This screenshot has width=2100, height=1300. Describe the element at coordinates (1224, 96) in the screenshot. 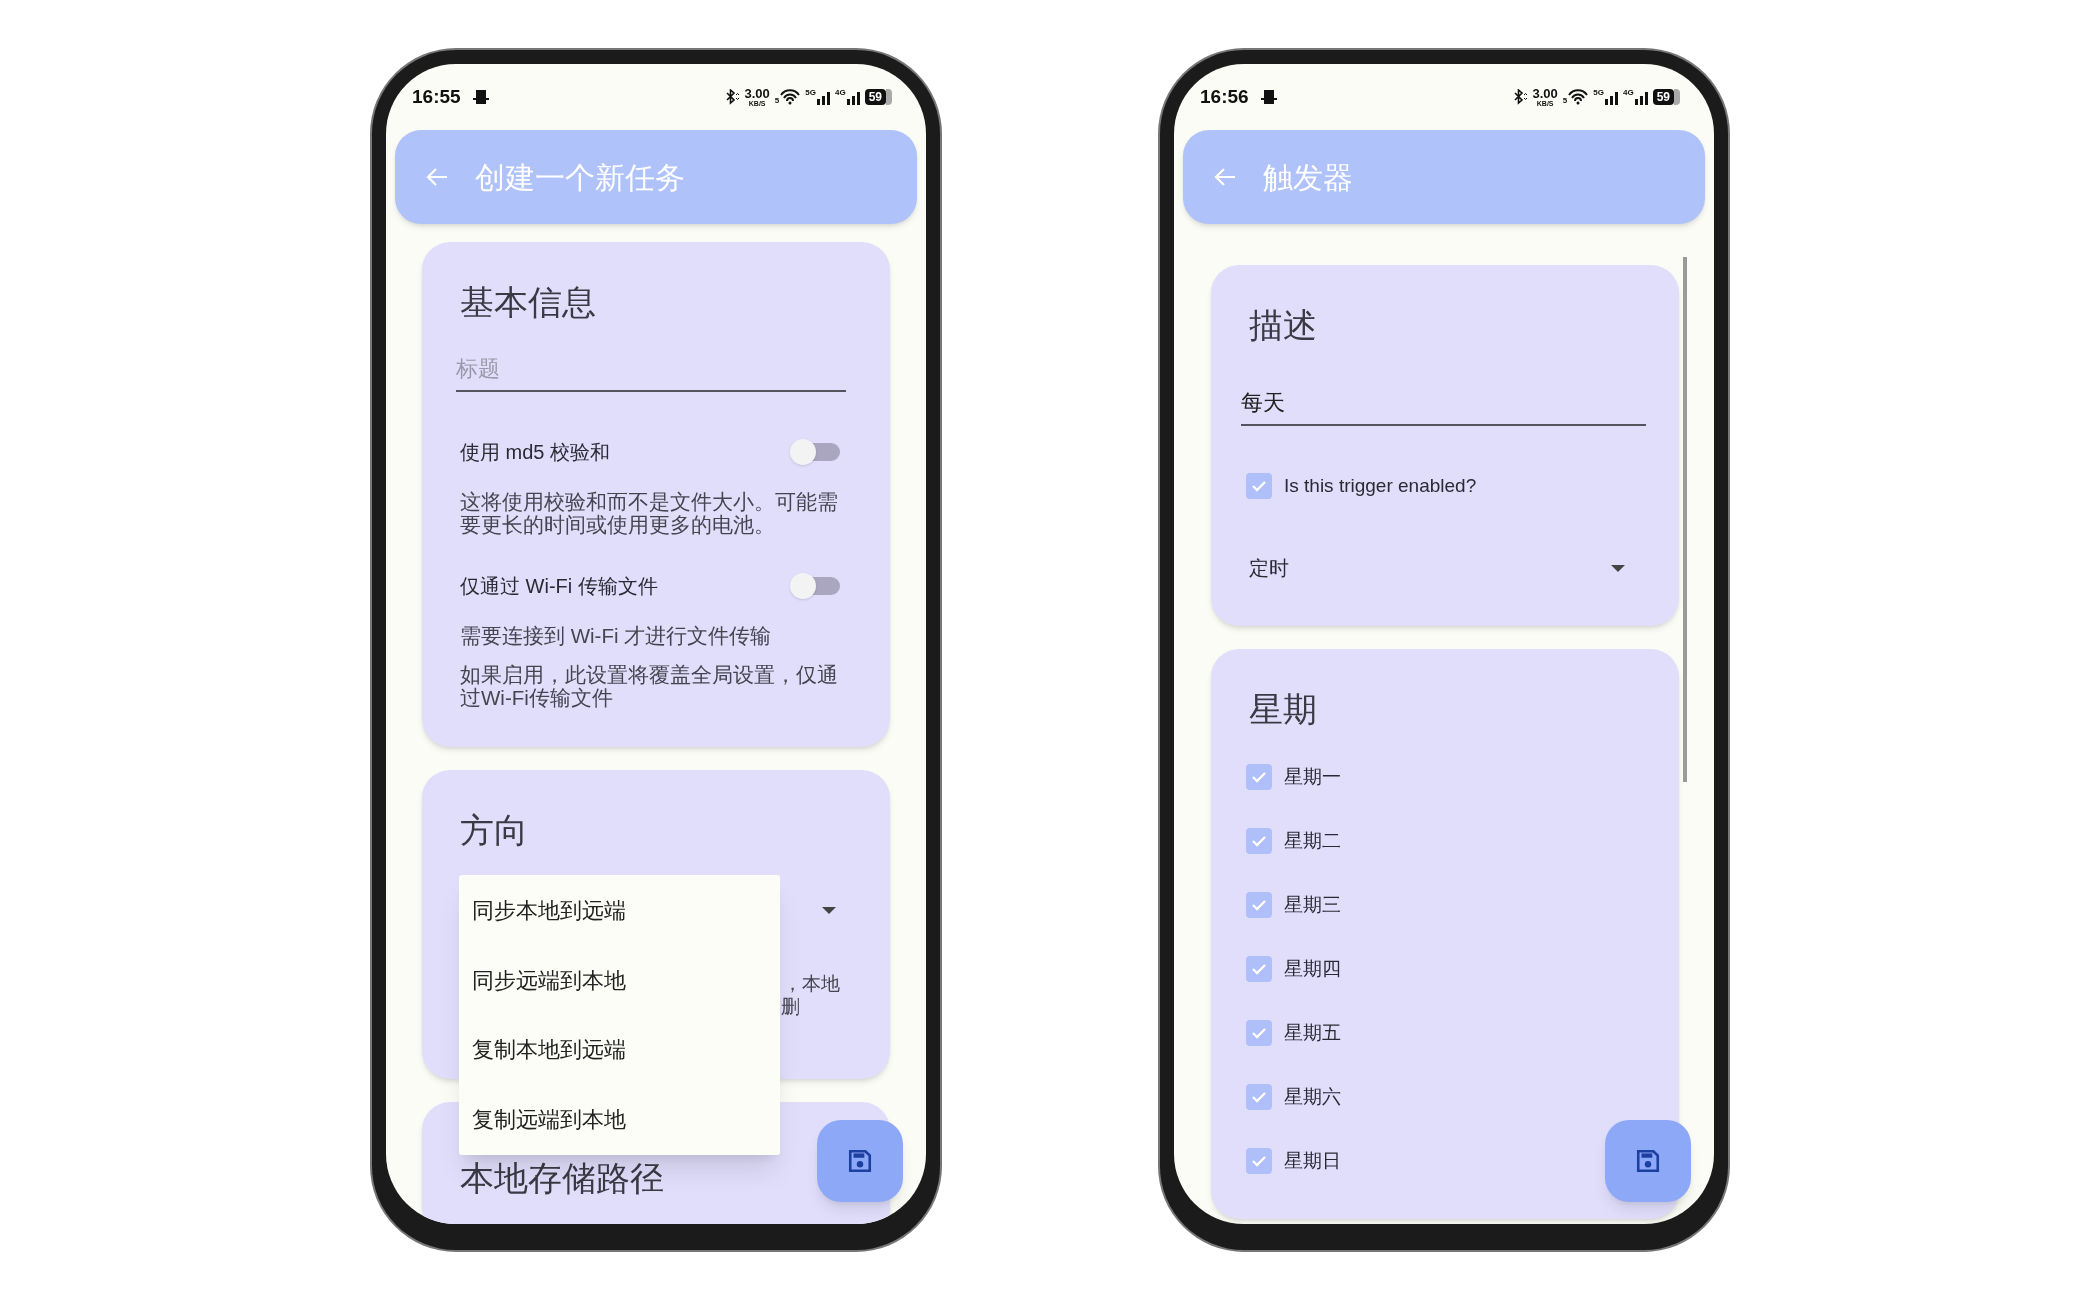

I see `clock-text: 16:56` at that location.